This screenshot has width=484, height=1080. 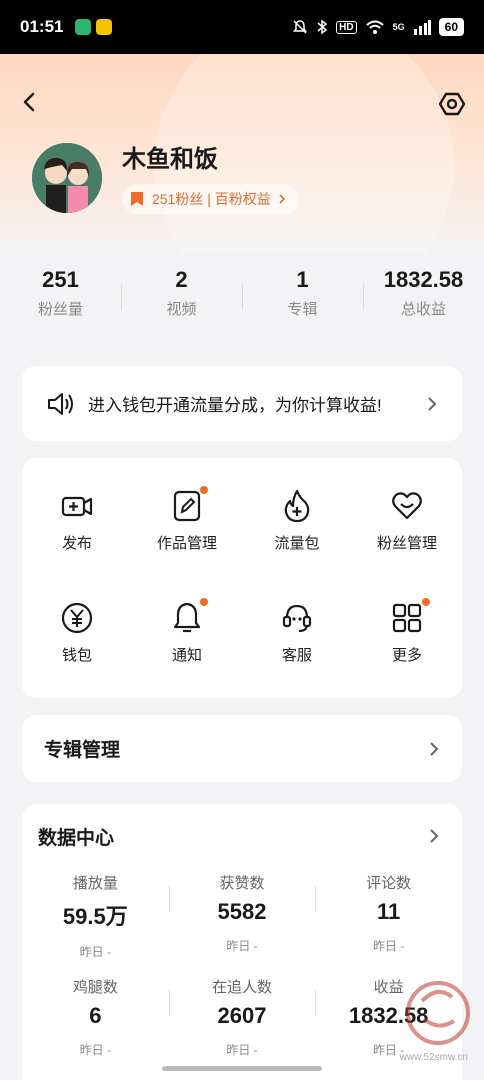 I want to click on stat-label: 专辑, so click(x=302, y=309).